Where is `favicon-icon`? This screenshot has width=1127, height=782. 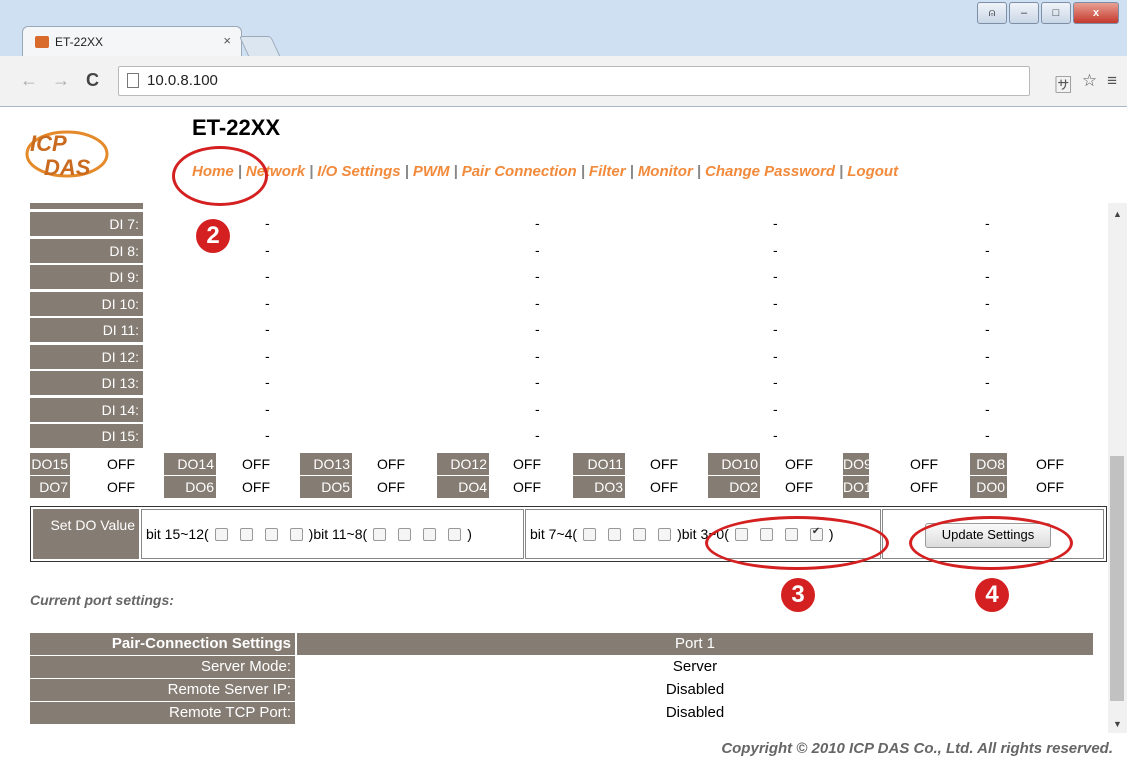 favicon-icon is located at coordinates (42, 42).